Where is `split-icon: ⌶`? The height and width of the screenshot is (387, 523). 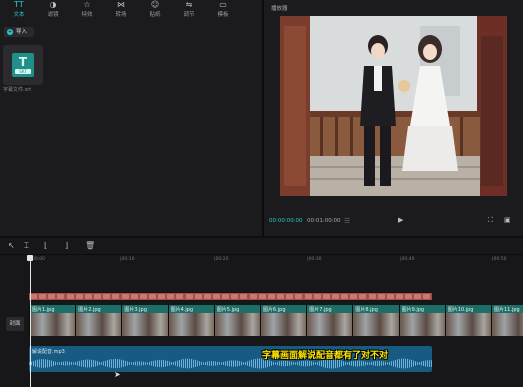
split-icon: ⌶ is located at coordinates (26, 246).